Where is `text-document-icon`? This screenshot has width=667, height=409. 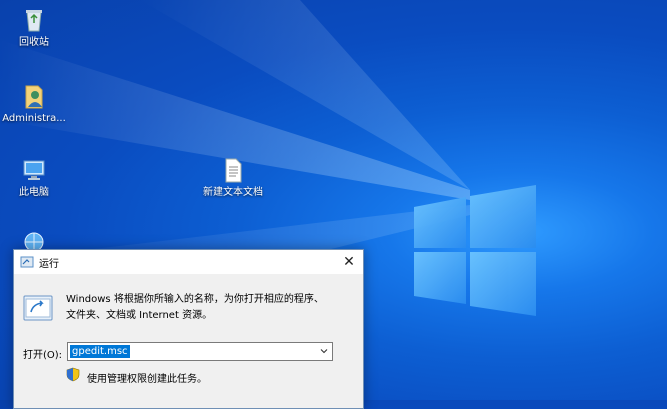 text-document-icon is located at coordinates (233, 170).